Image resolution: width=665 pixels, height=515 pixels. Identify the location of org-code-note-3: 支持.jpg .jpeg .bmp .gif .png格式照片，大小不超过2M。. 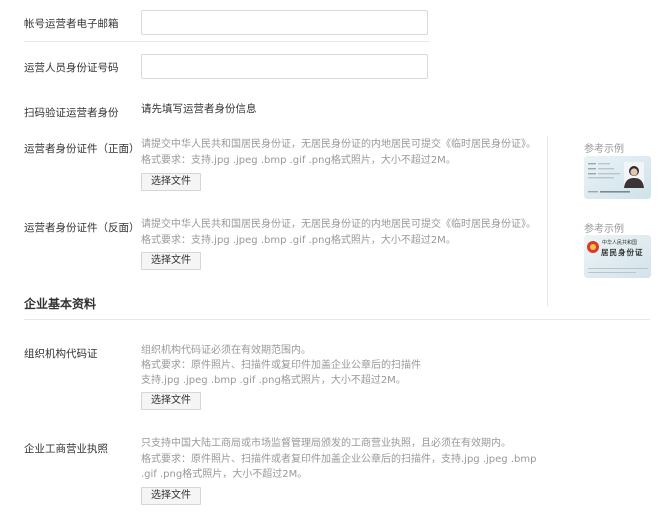
(273, 380).